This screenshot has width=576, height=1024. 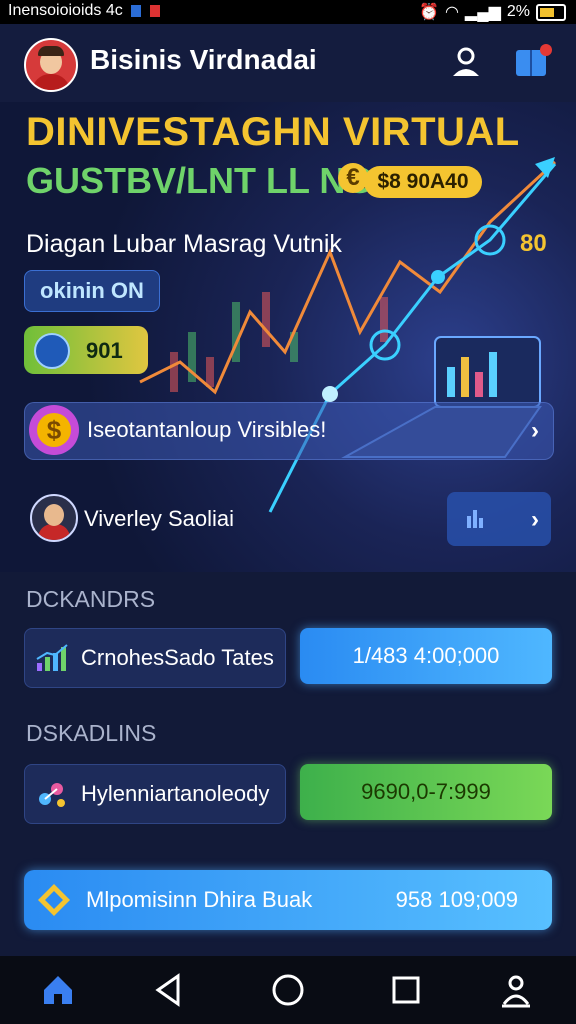 What do you see at coordinates (429, 12) in the screenshot?
I see `alarm-icon: ⏰` at bounding box center [429, 12].